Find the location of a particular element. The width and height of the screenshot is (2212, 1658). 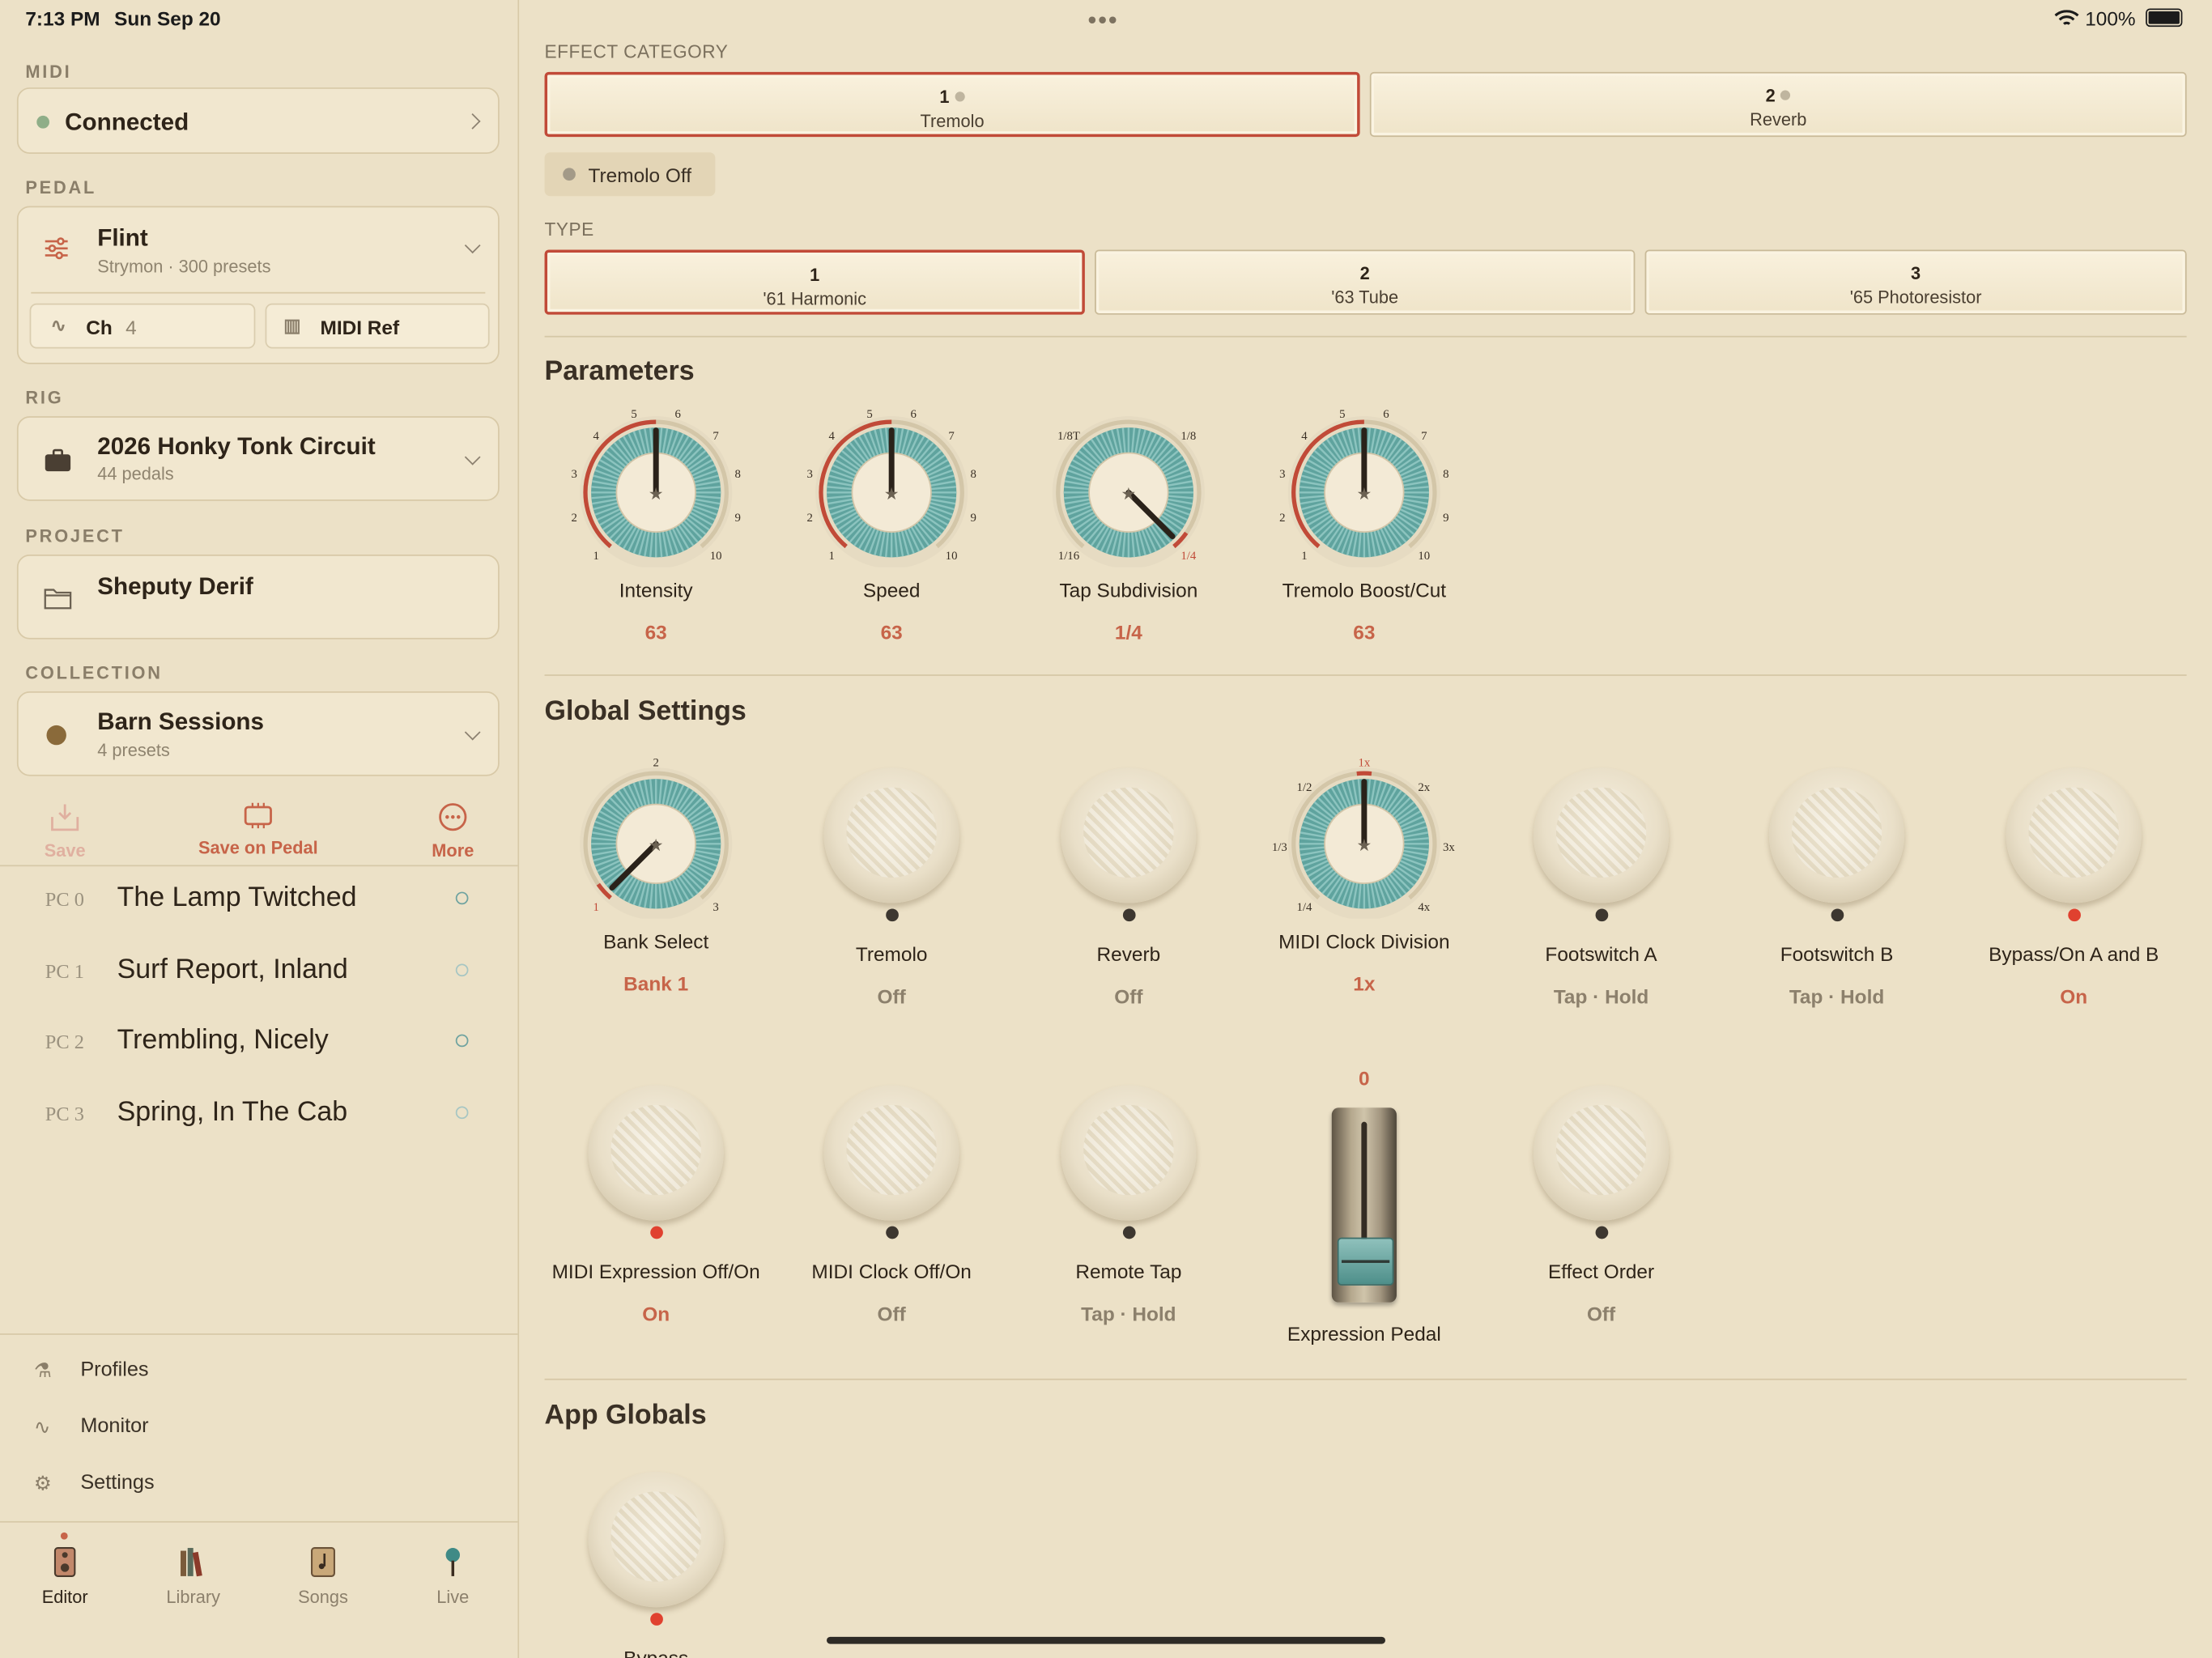

type-num: 3 is located at coordinates (1916, 273).